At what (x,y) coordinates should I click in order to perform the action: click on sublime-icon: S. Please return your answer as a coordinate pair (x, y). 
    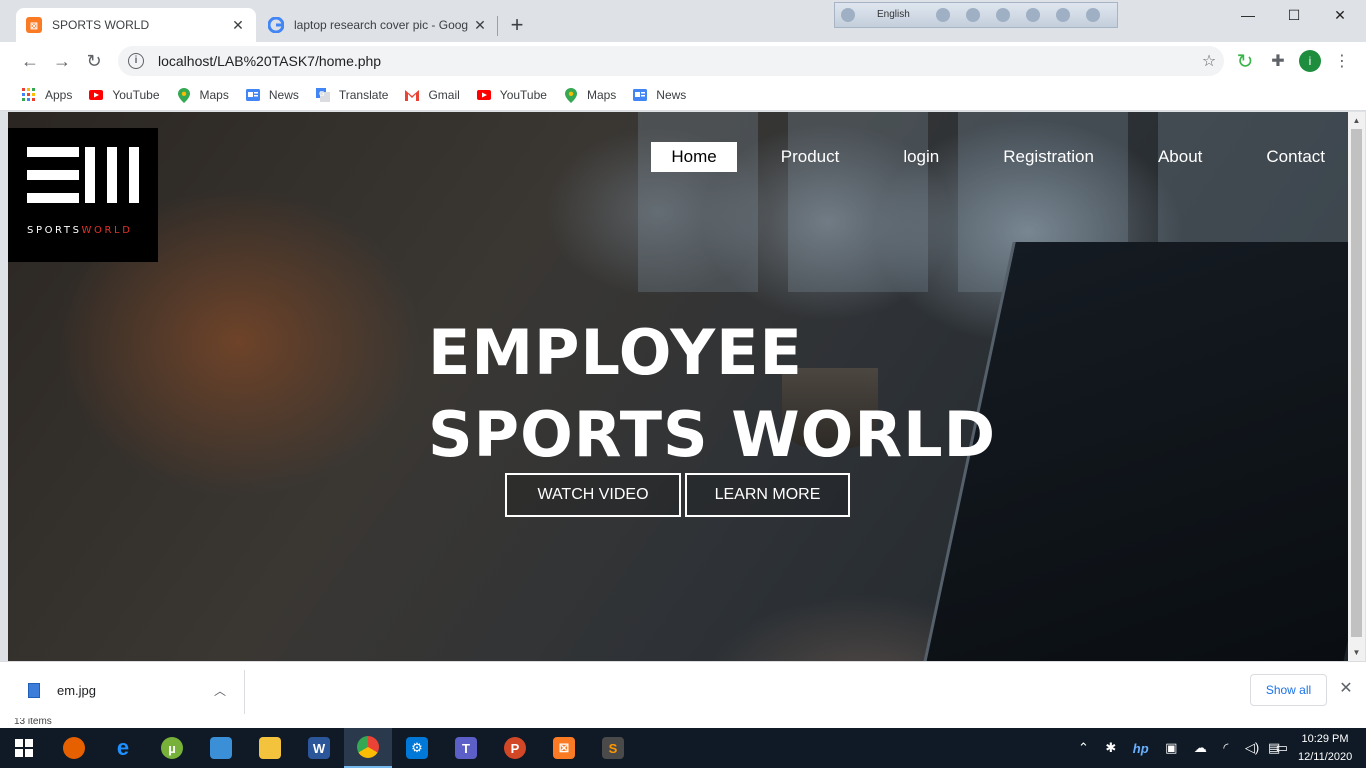
    Looking at the image, I should click on (613, 748).